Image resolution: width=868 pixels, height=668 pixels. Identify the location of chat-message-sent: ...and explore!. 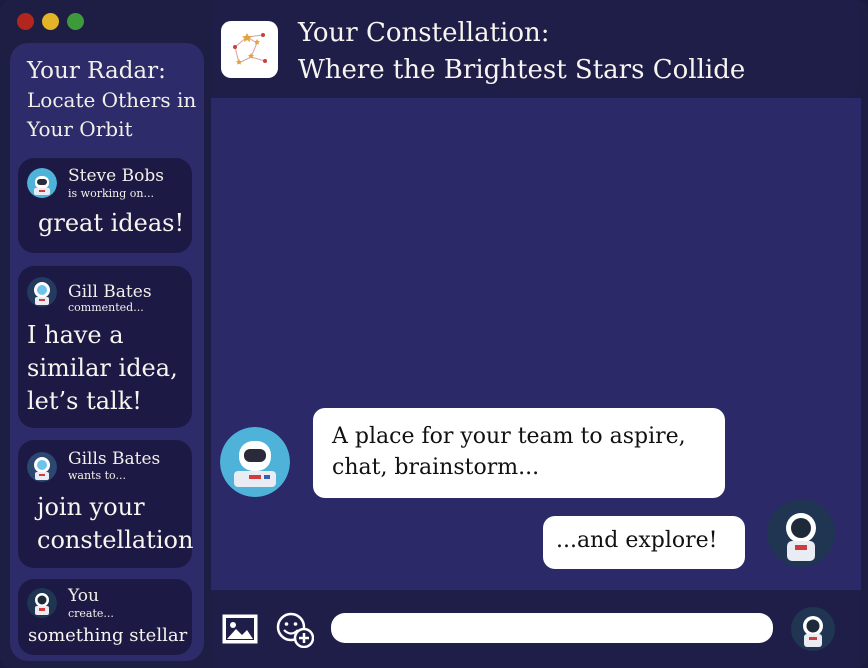
(644, 542).